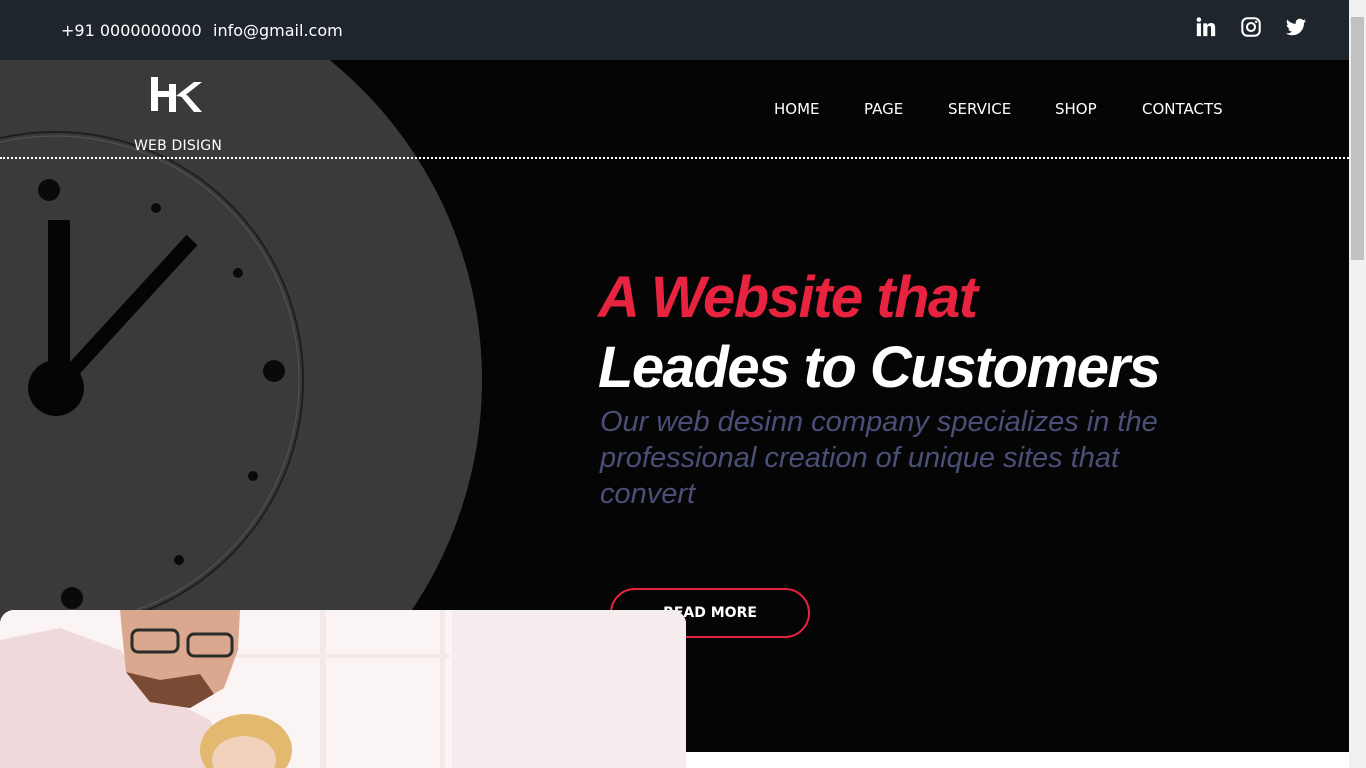 Image resolution: width=1366 pixels, height=768 pixels. What do you see at coordinates (883, 109) in the screenshot?
I see `nav-page: PAGE` at bounding box center [883, 109].